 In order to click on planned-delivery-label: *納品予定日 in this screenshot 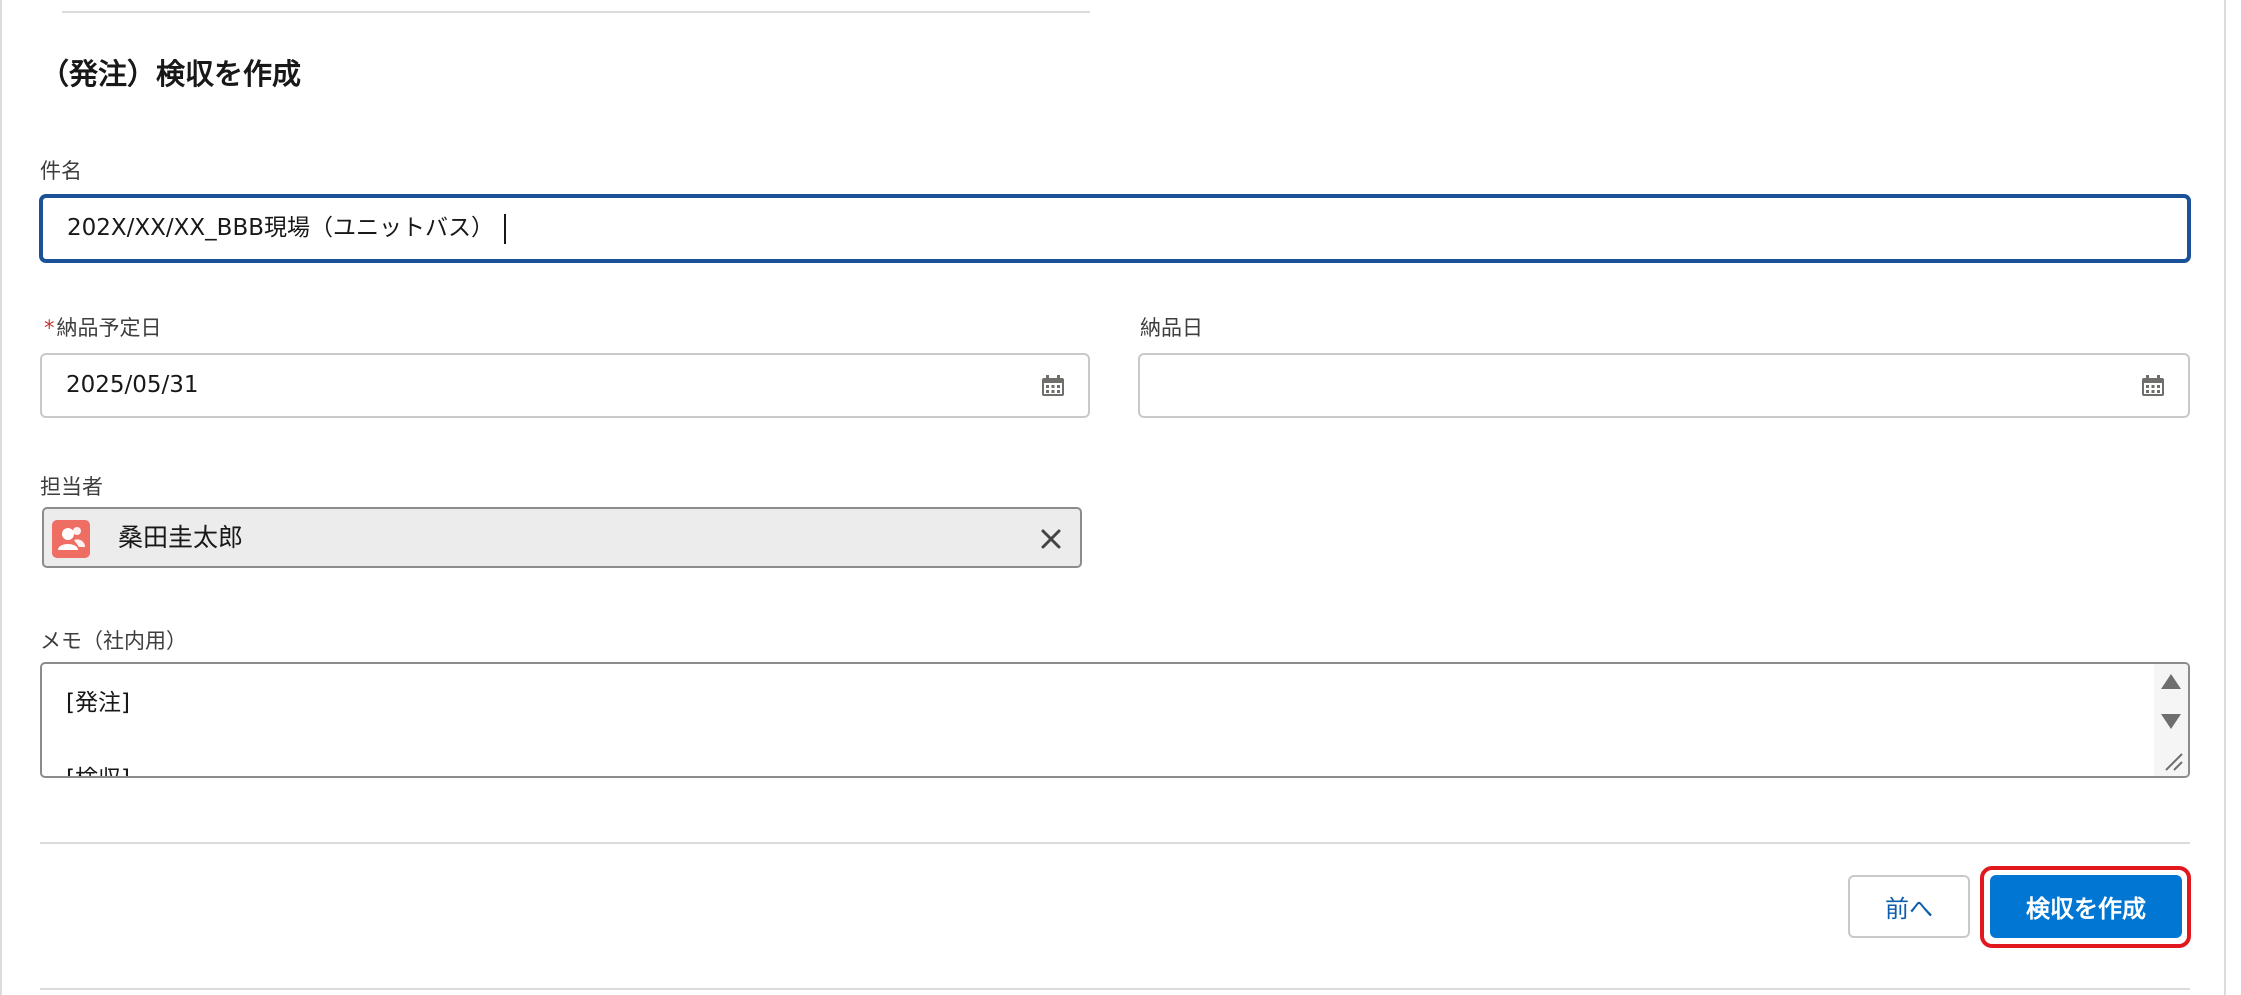, I will do `click(103, 328)`.